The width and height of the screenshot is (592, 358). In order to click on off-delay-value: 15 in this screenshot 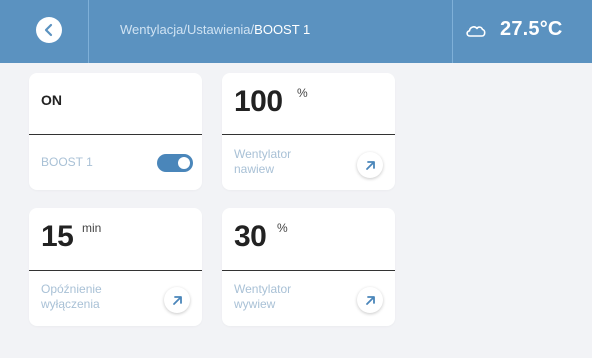, I will do `click(57, 236)`.